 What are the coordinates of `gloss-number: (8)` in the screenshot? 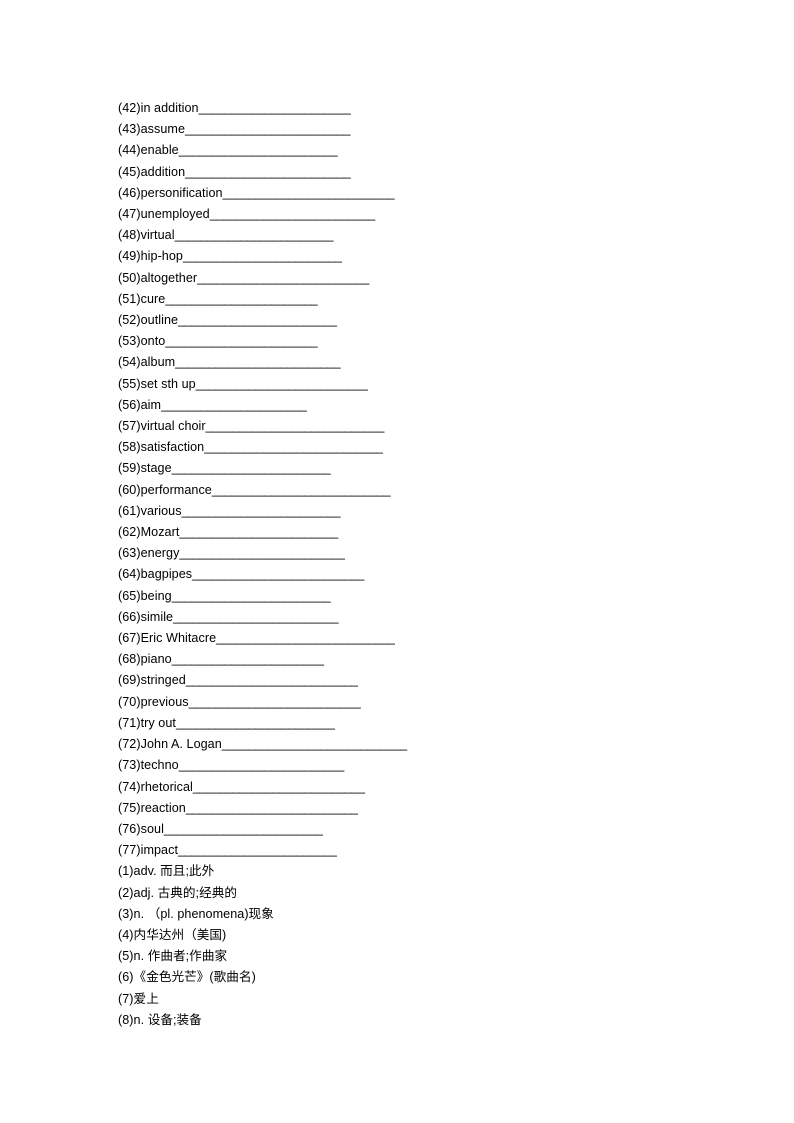 It's located at (126, 1019).